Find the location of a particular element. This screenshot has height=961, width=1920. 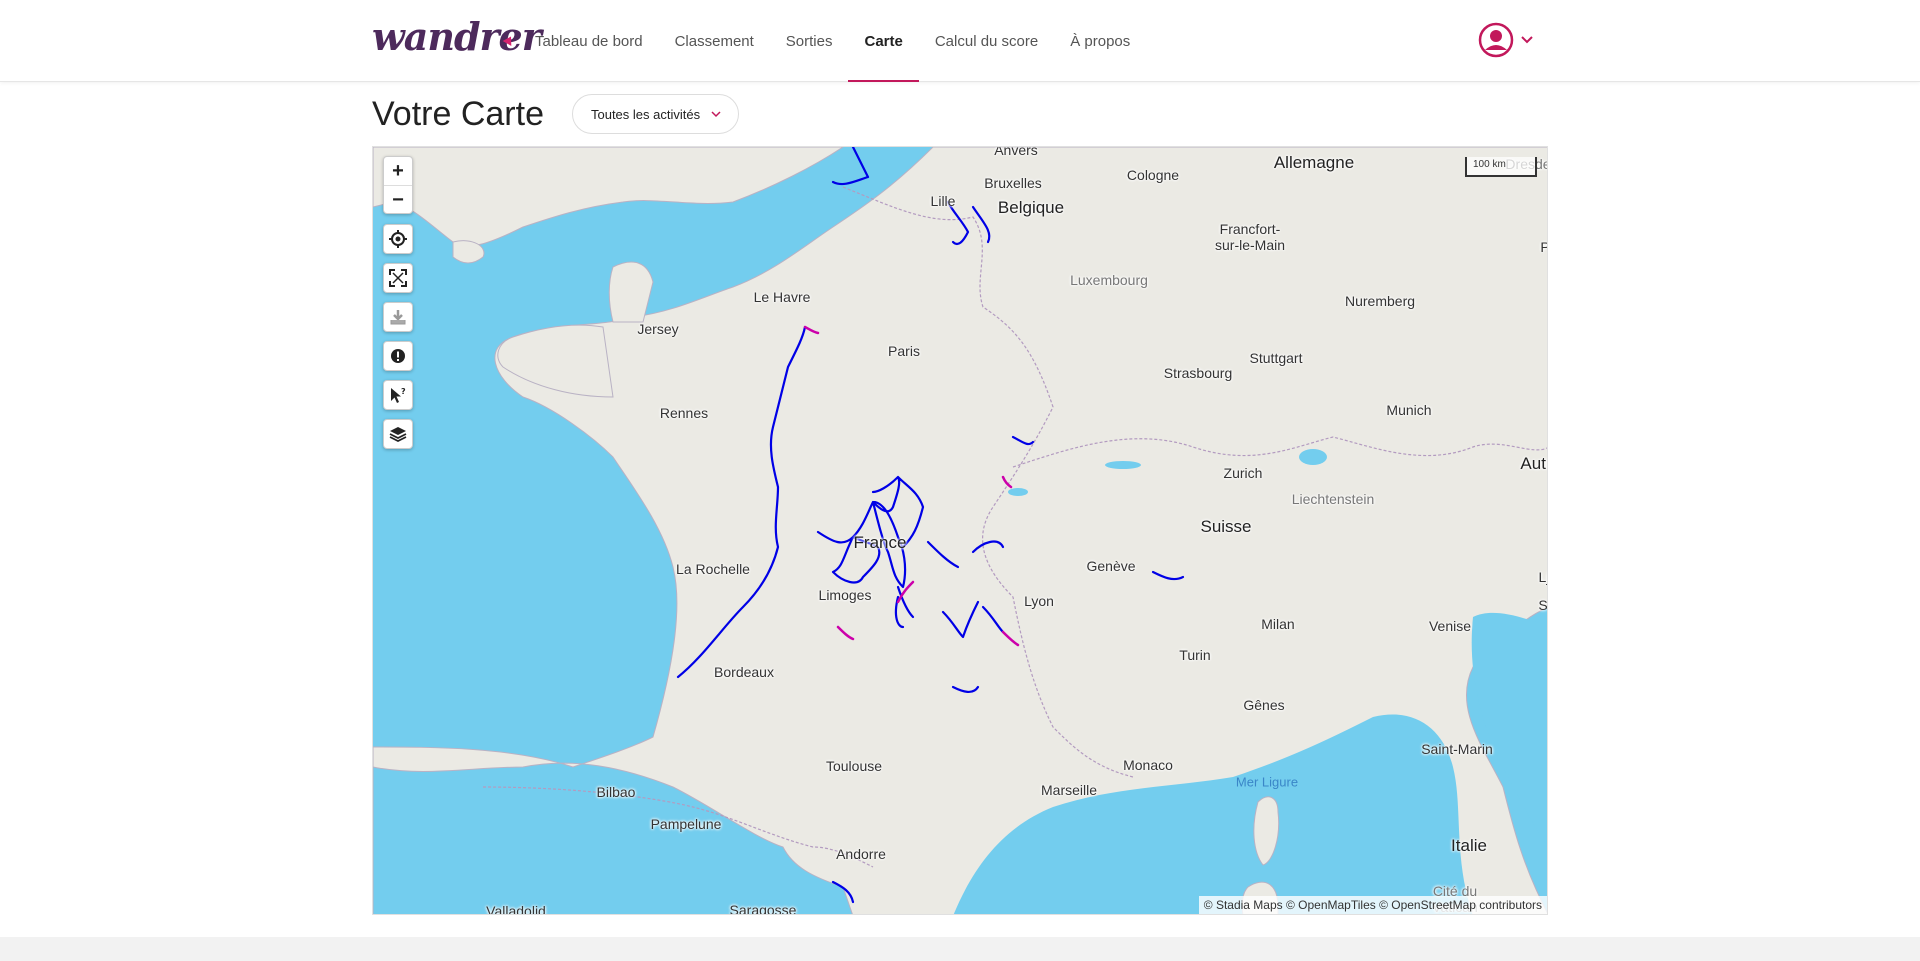

land-cotentin is located at coordinates (631, 292).